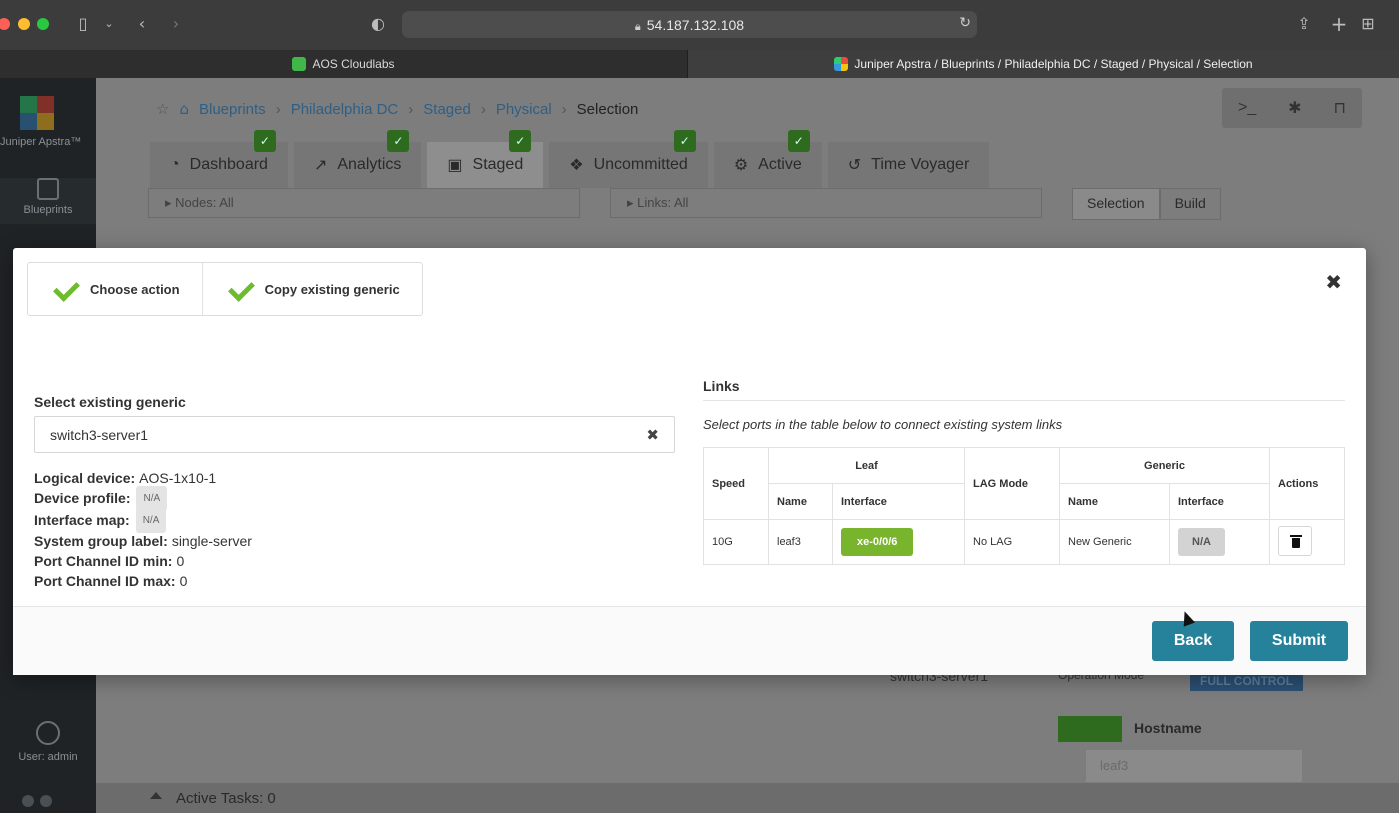 The width and height of the screenshot is (1399, 813). I want to click on select-generic-label: Select existing generic, so click(110, 402).